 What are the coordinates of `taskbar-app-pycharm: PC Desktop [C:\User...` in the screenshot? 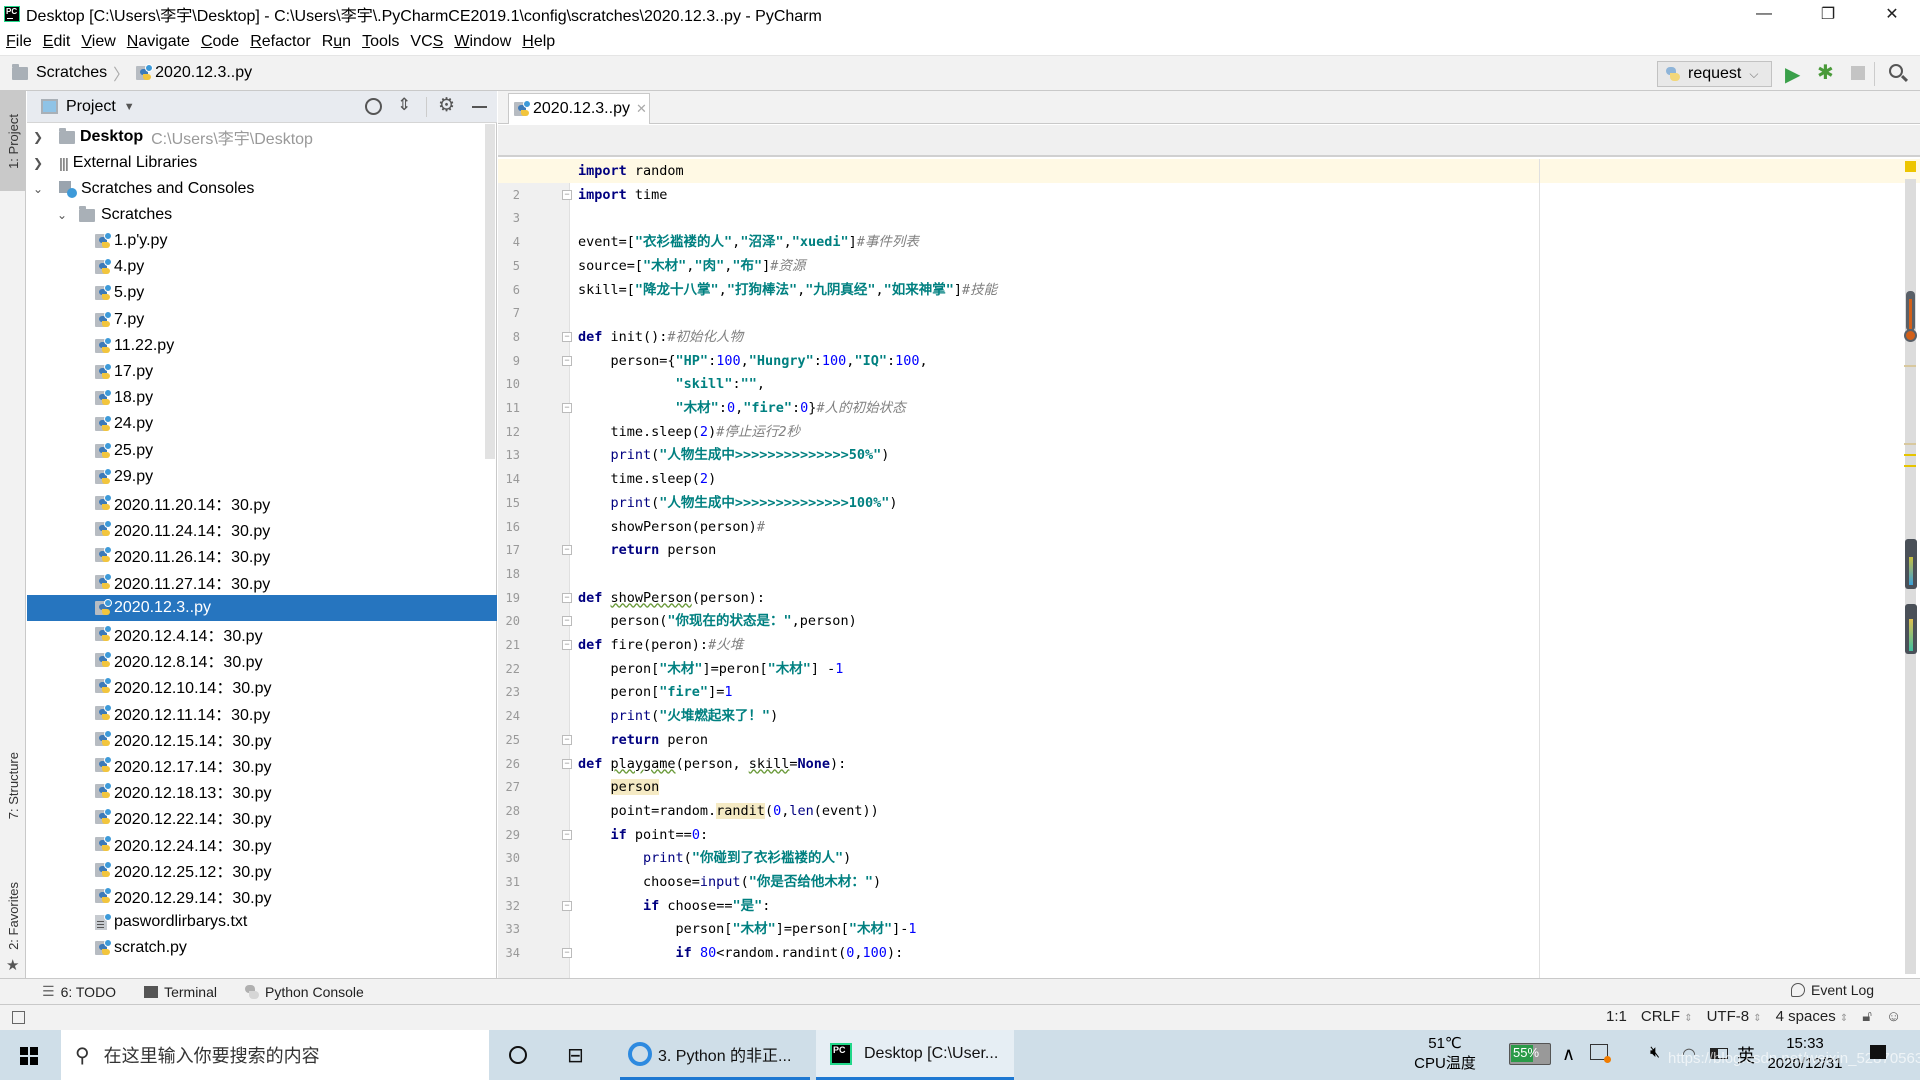 It's located at (915, 1055).